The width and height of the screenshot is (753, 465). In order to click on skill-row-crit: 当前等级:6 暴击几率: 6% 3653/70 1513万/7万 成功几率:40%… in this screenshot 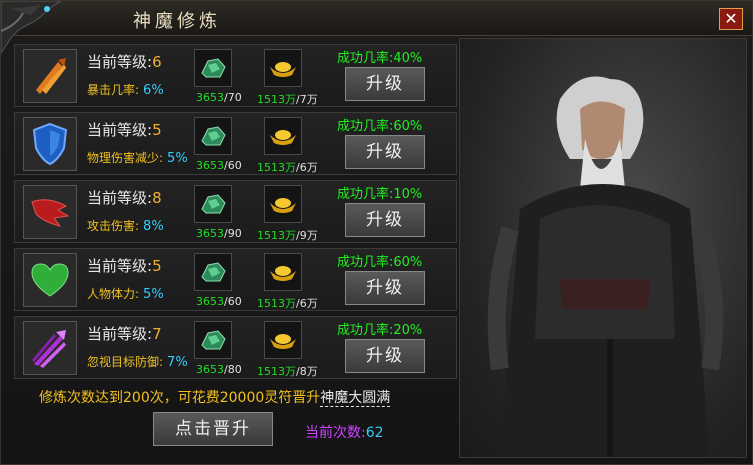, I will do `click(235, 75)`.